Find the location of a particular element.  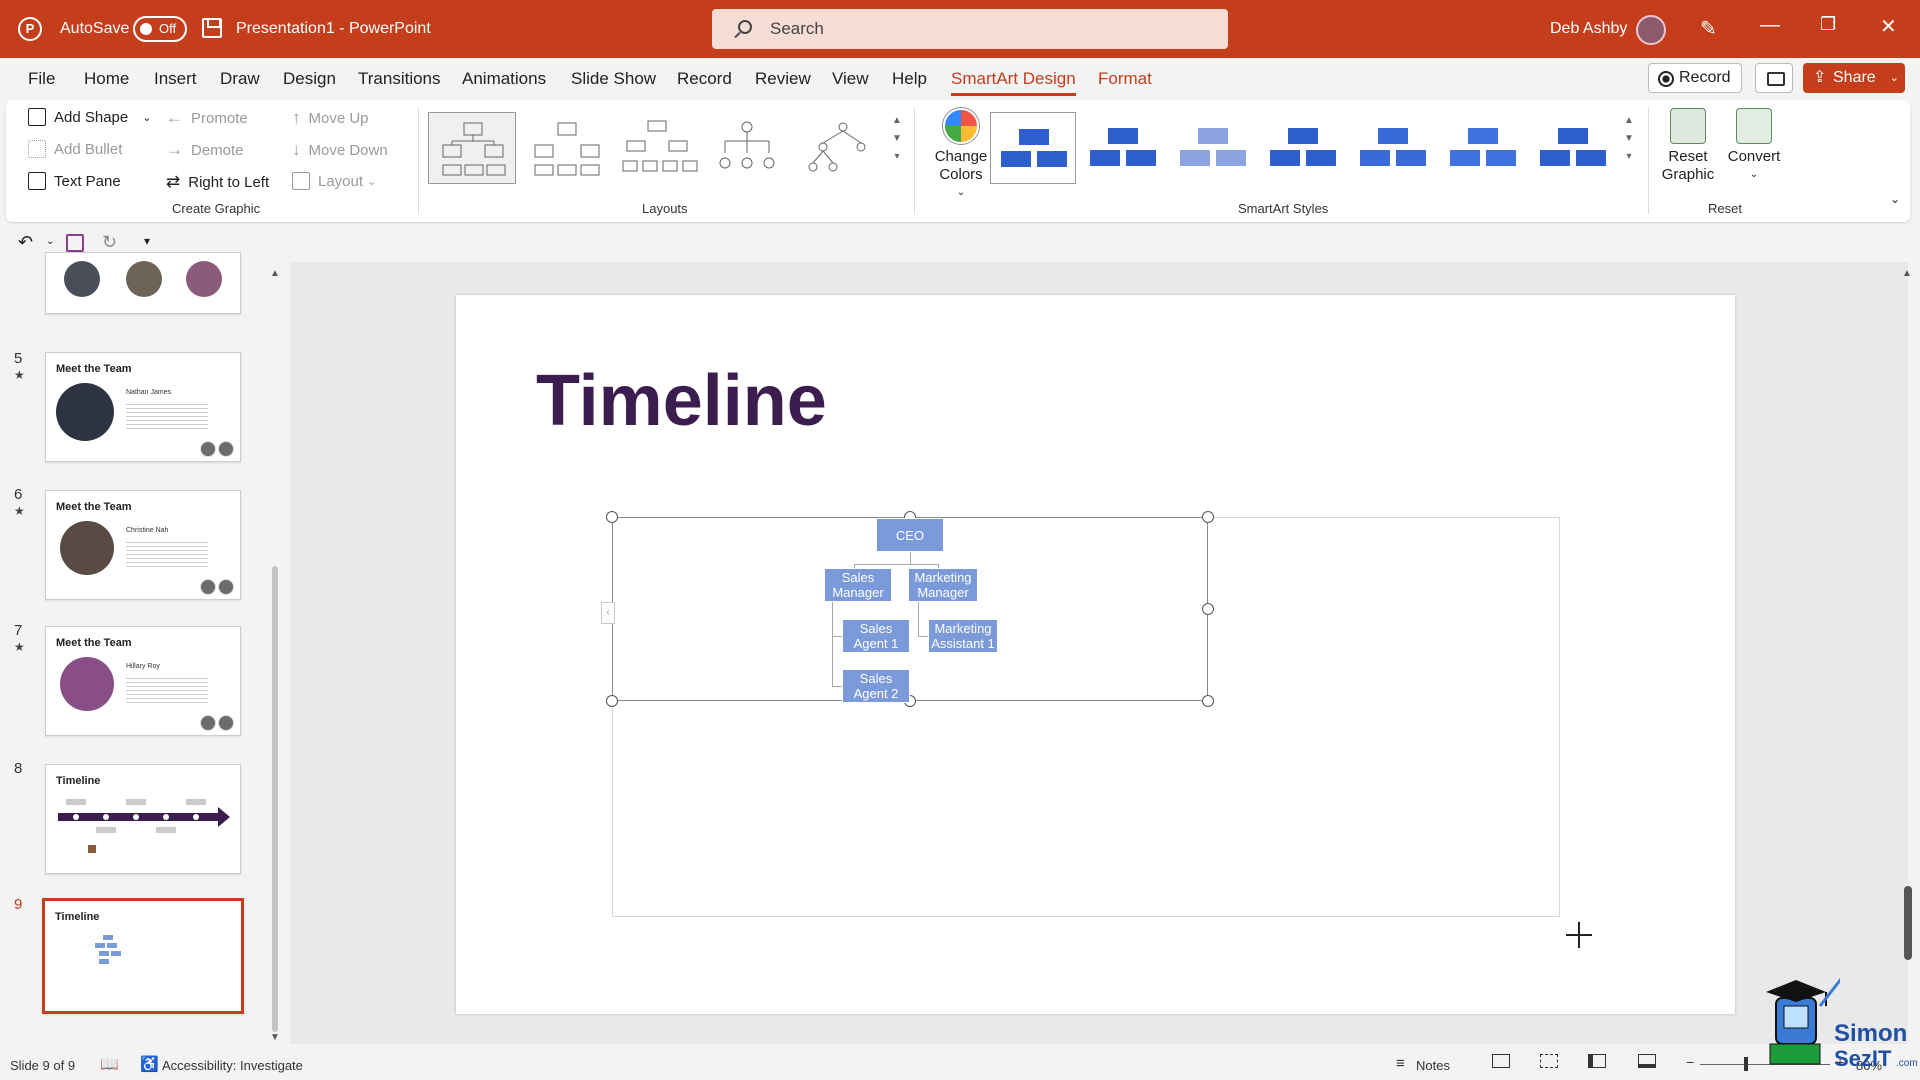

convert-button: Convert ⌄ is located at coordinates (1754, 146).